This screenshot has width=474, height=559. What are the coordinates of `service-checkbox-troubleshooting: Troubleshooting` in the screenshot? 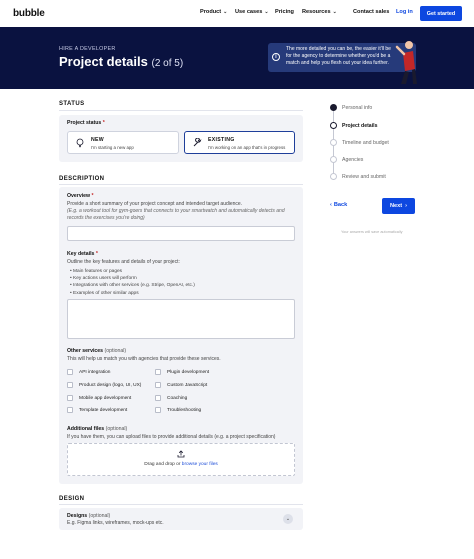 It's located at (178, 410).